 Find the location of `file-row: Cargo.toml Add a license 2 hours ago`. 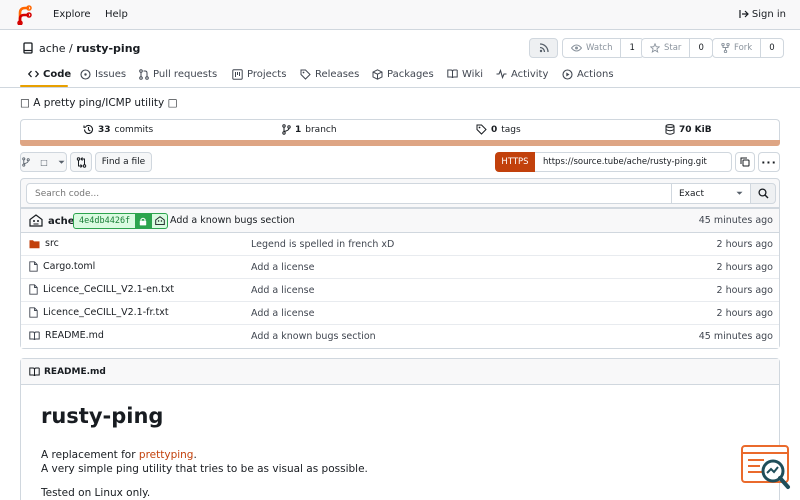

file-row: Cargo.toml Add a license 2 hours ago is located at coordinates (400, 267).